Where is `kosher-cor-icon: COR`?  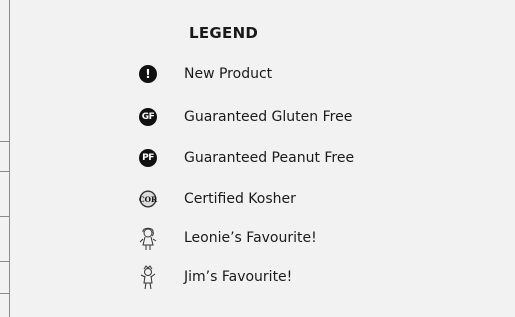
kosher-cor-icon: COR is located at coordinates (148, 199).